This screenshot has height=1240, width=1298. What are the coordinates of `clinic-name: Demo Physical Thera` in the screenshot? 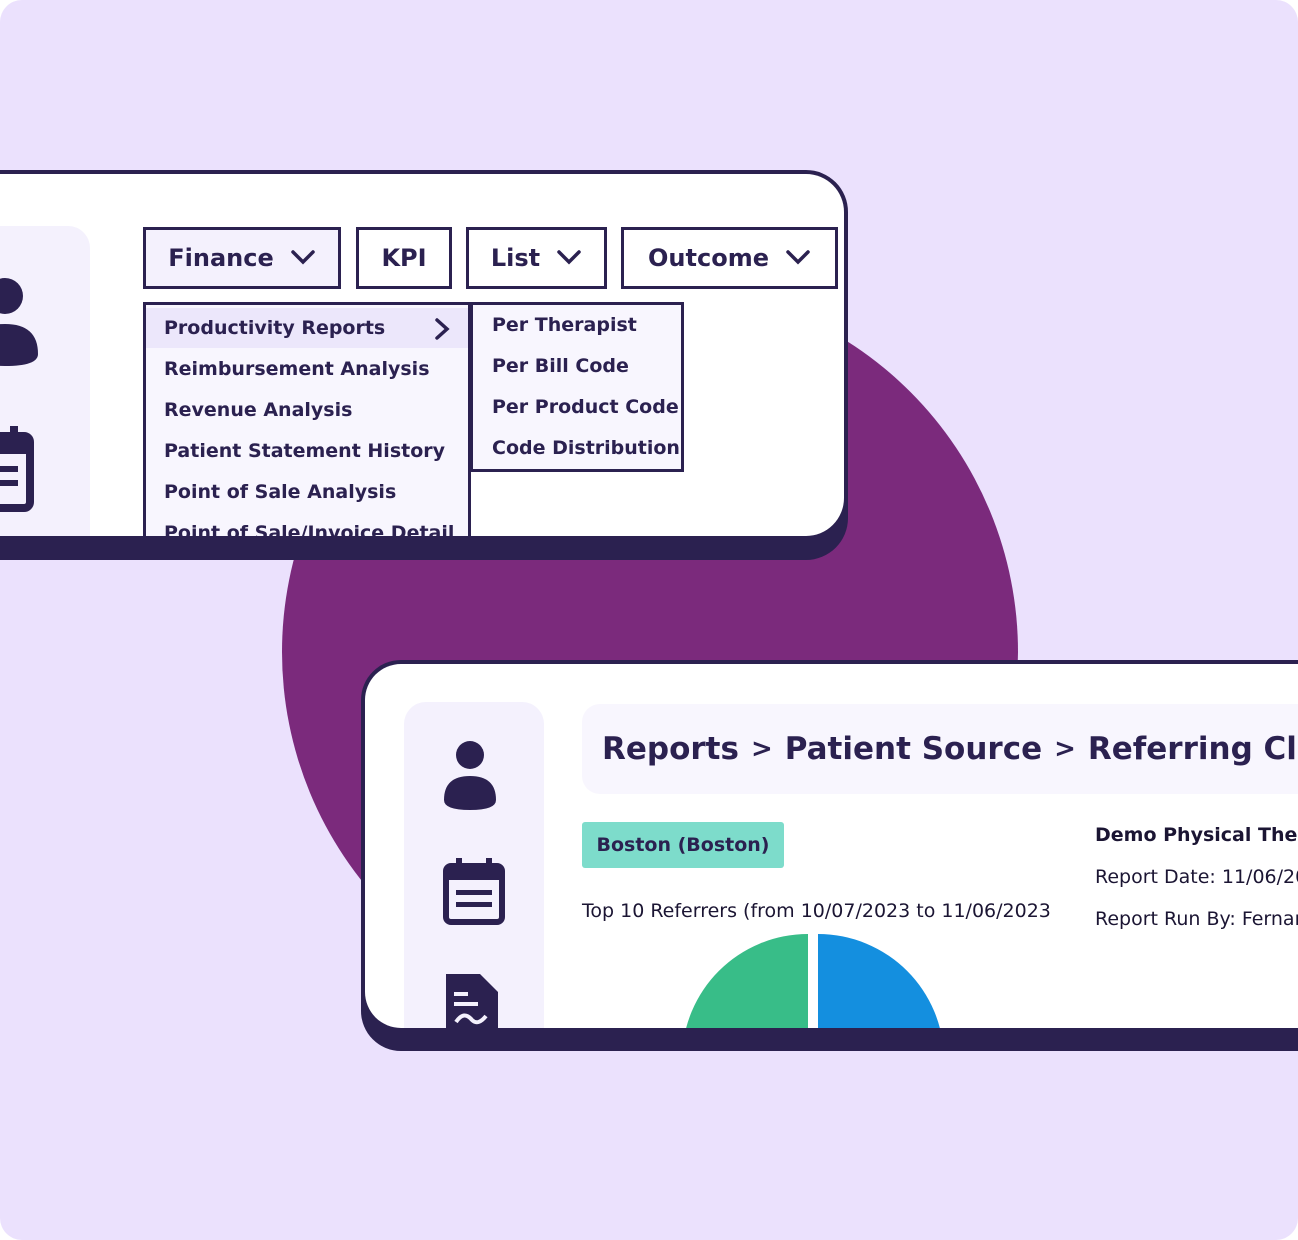 It's located at (1196, 835).